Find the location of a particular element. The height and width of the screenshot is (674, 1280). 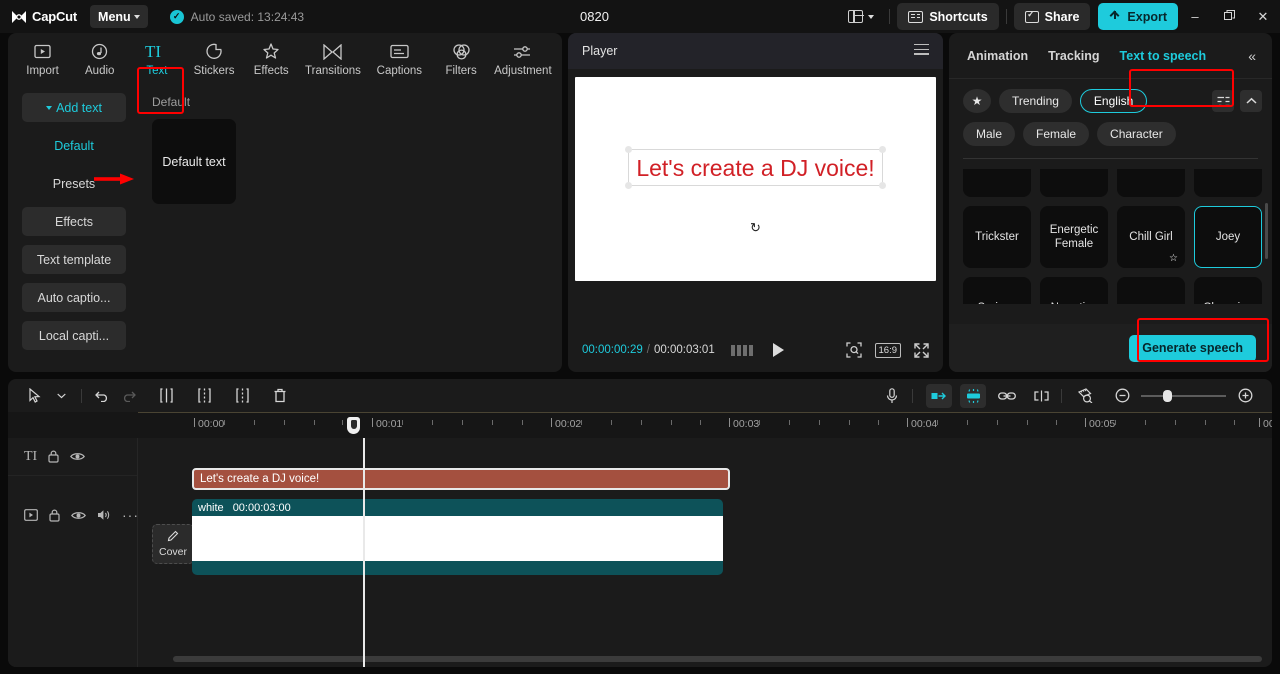

collapse-panel-icon: « is located at coordinates (1256, 56).